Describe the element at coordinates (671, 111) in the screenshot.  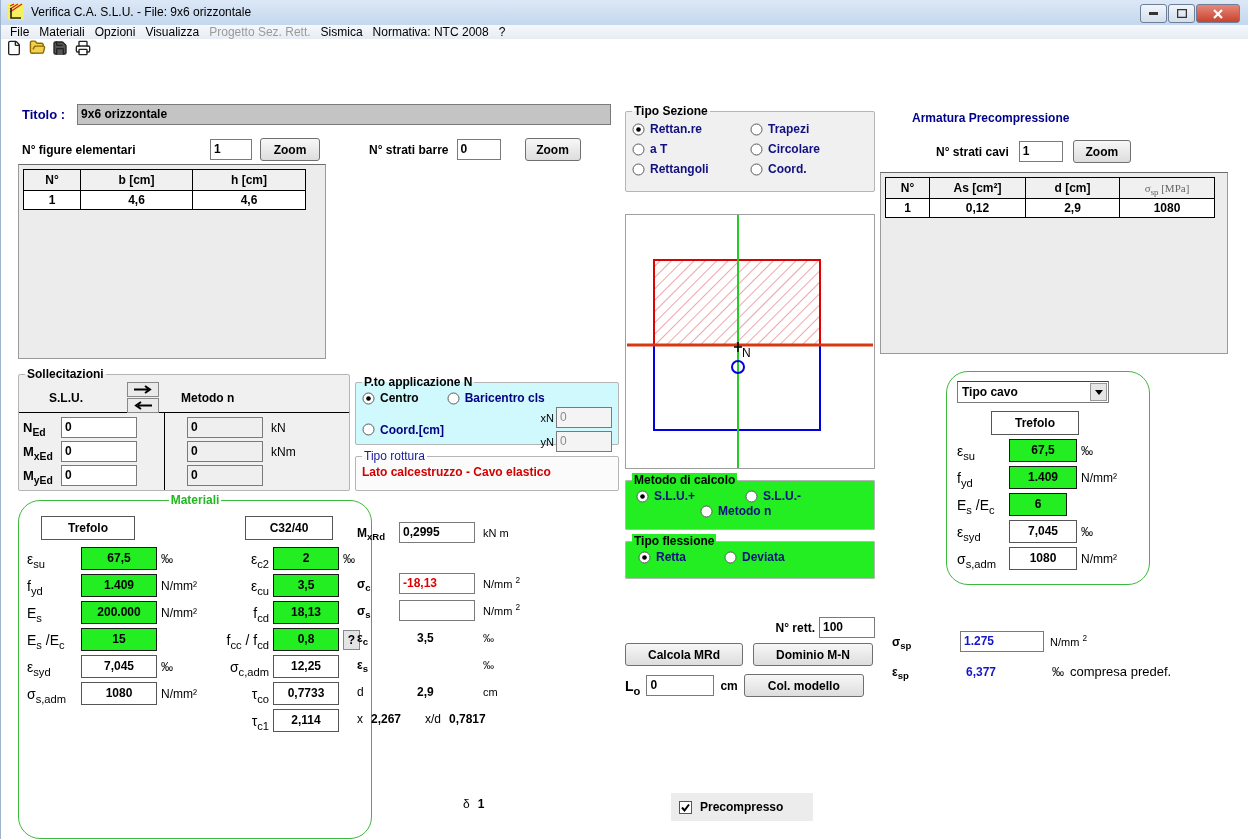
I see `group-title: Tipo Sezione` at that location.